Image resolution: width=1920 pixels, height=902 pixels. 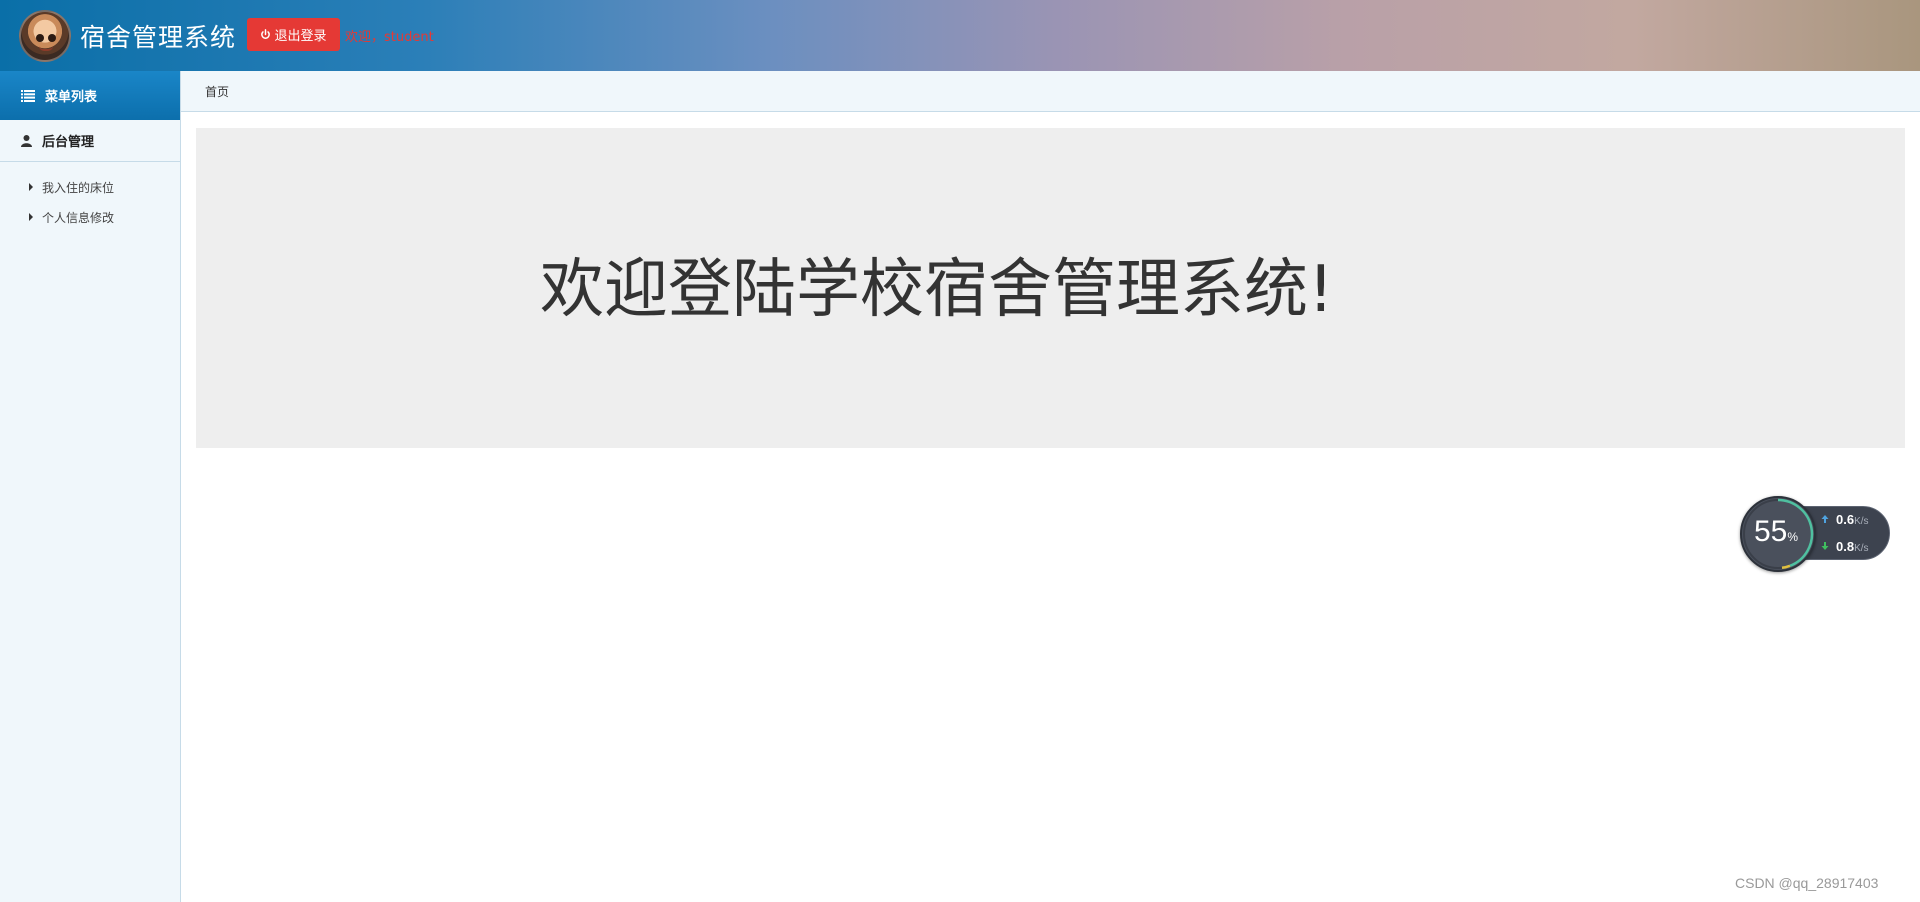 I want to click on usage-percent-value: 55, so click(x=1771, y=531).